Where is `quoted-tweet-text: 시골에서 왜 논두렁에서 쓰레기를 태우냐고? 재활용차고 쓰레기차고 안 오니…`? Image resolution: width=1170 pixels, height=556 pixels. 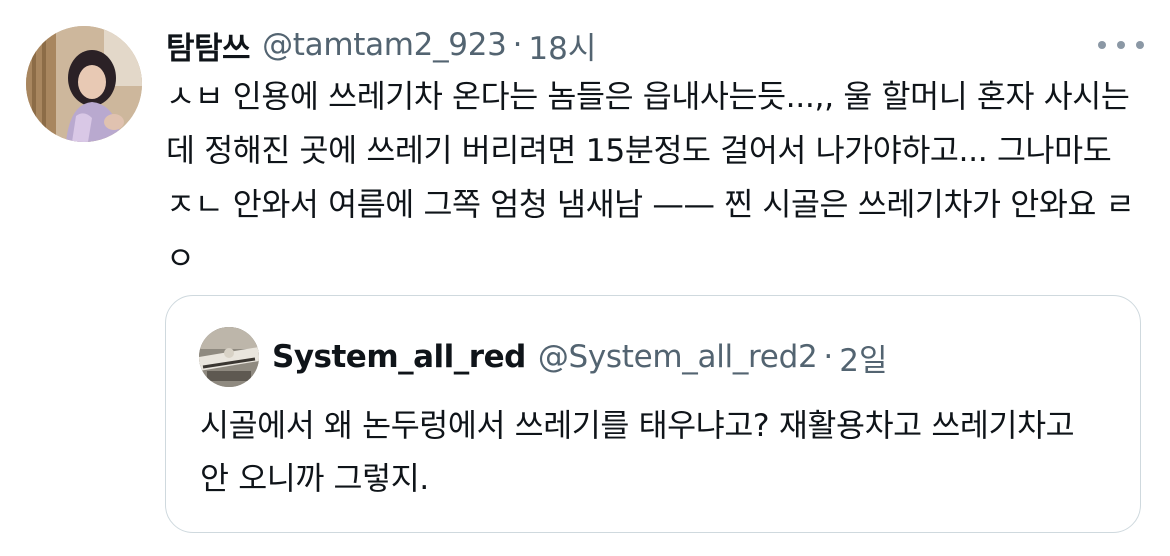 quoted-tweet-text: 시골에서 왜 논두렁에서 쓰레기를 태우냐고? 재활용차고 쓰레기차고 안 오니… is located at coordinates (637, 452).